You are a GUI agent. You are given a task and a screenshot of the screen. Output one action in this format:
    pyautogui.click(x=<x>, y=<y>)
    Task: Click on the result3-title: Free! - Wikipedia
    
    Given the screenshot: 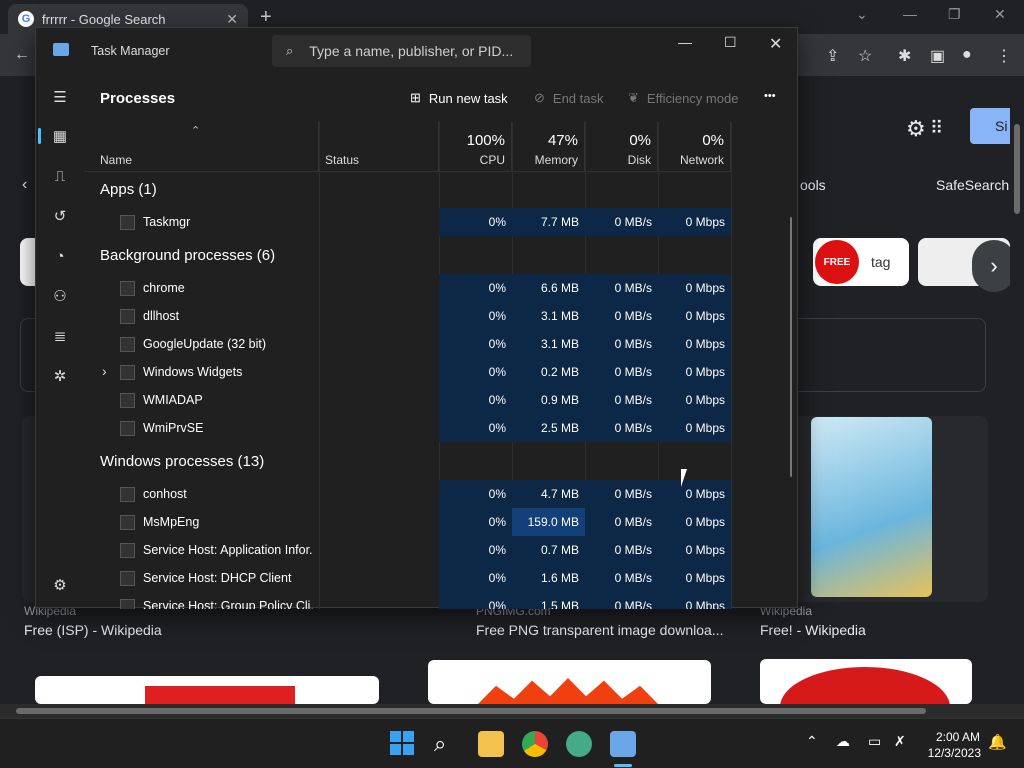 What is the action you would take?
    pyautogui.click(x=813, y=630)
    